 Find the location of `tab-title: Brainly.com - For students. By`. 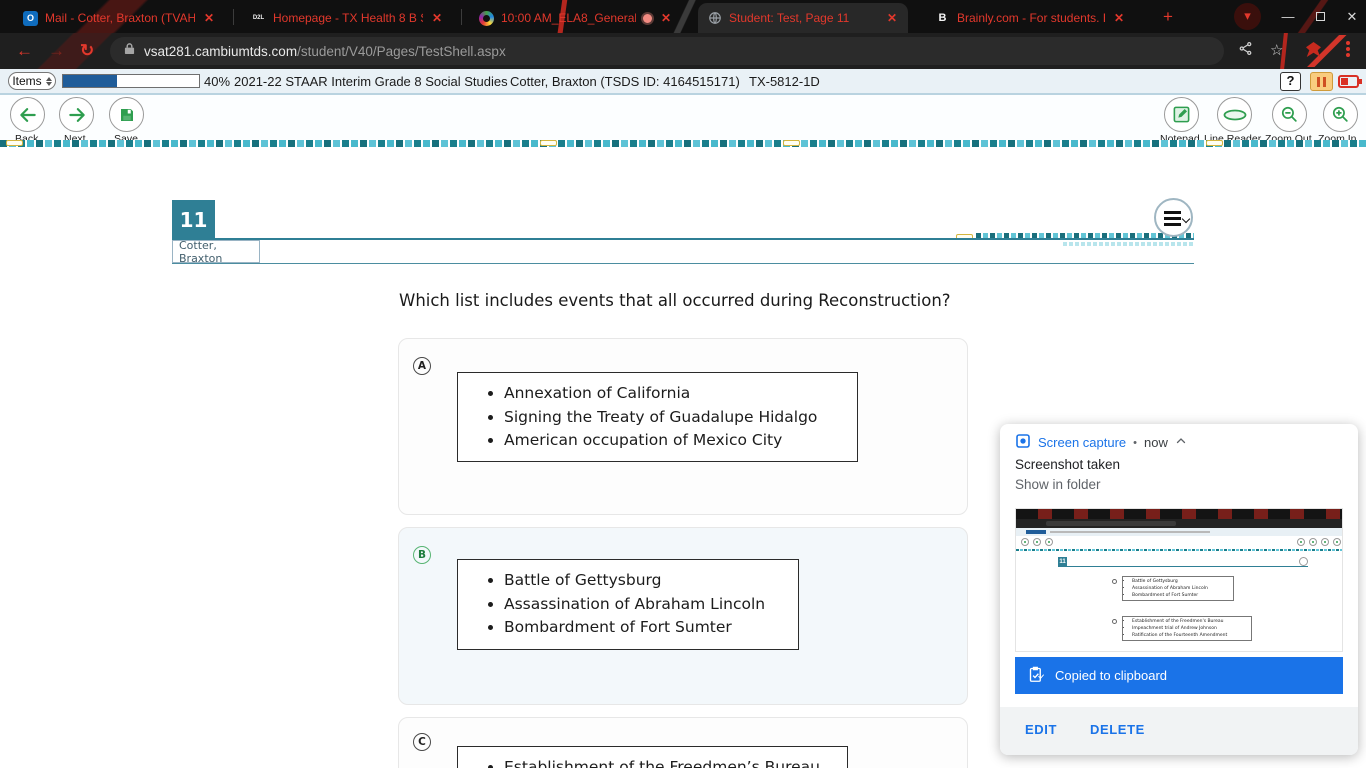

tab-title: Brainly.com - For students. By is located at coordinates (1031, 18).